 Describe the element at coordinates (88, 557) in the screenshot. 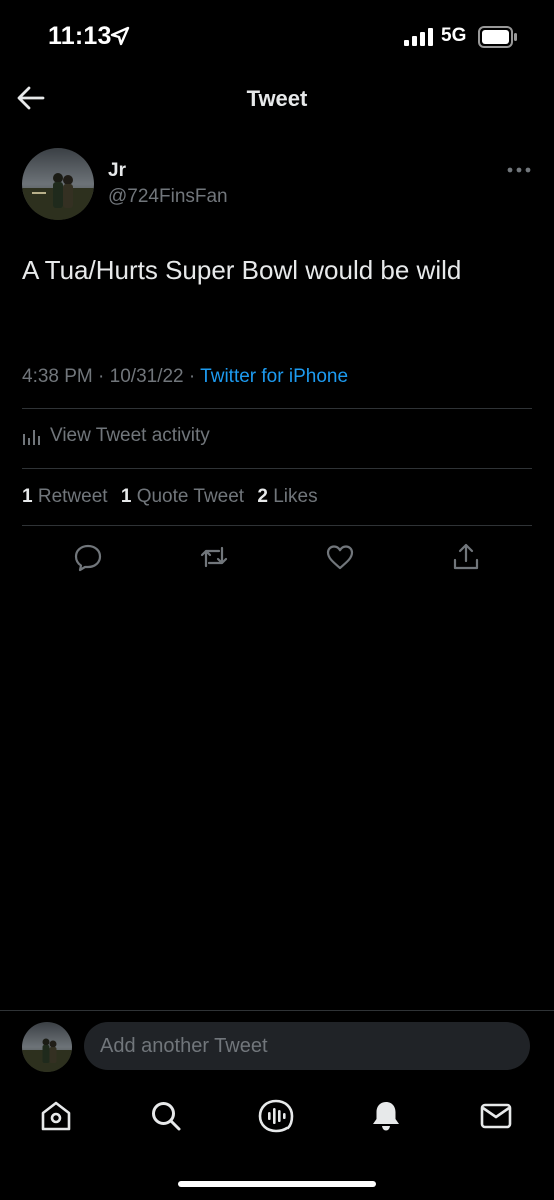

I see `reply-icon` at that location.